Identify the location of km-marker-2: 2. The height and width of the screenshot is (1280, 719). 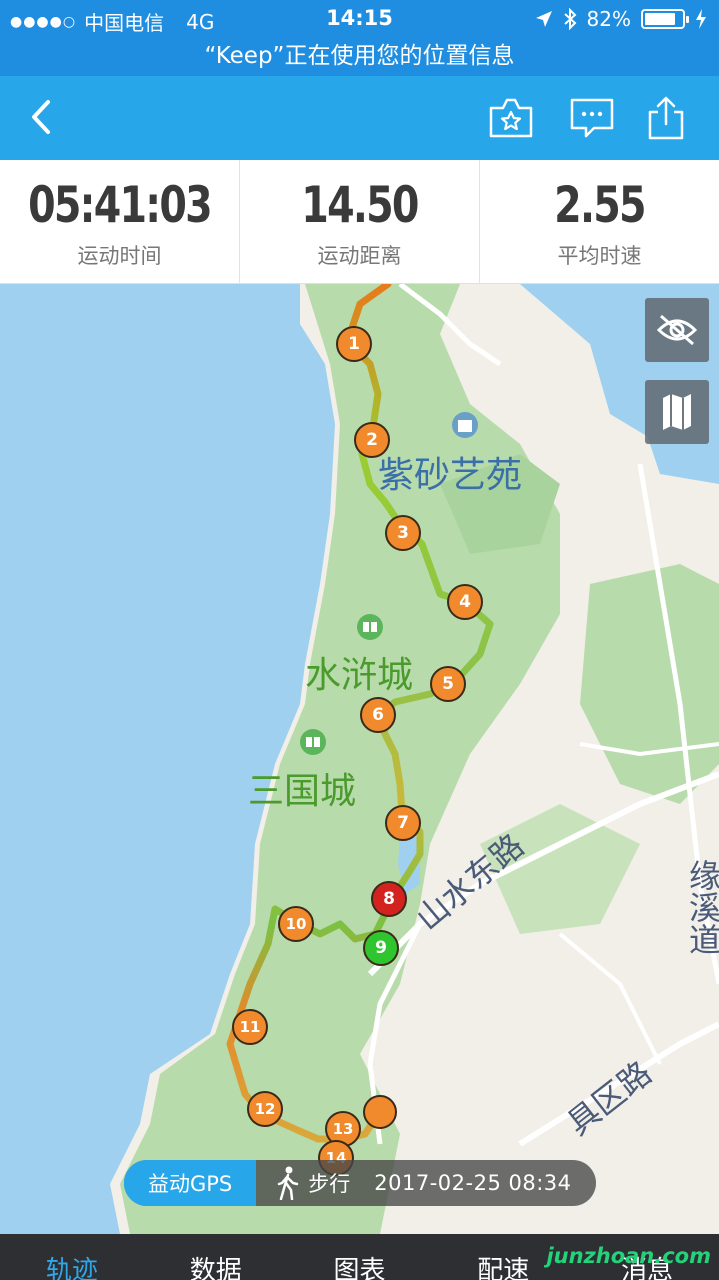
(372, 440).